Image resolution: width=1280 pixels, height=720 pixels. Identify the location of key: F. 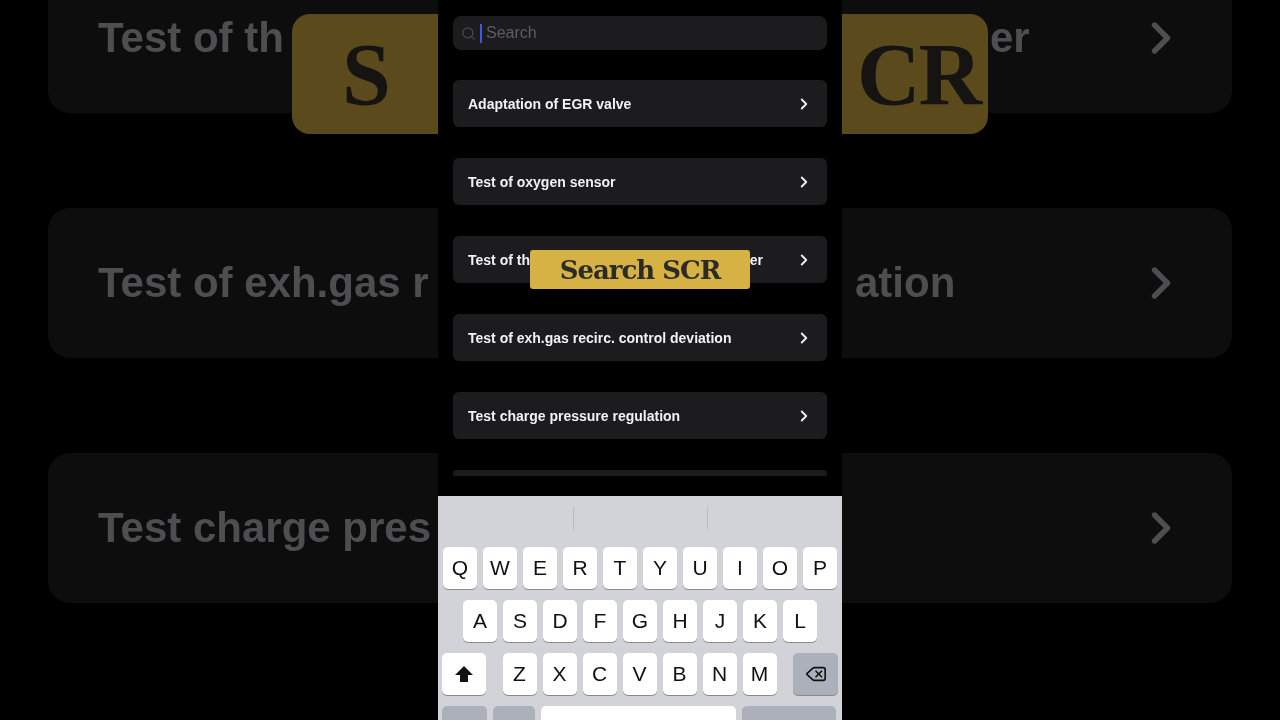
(600, 621).